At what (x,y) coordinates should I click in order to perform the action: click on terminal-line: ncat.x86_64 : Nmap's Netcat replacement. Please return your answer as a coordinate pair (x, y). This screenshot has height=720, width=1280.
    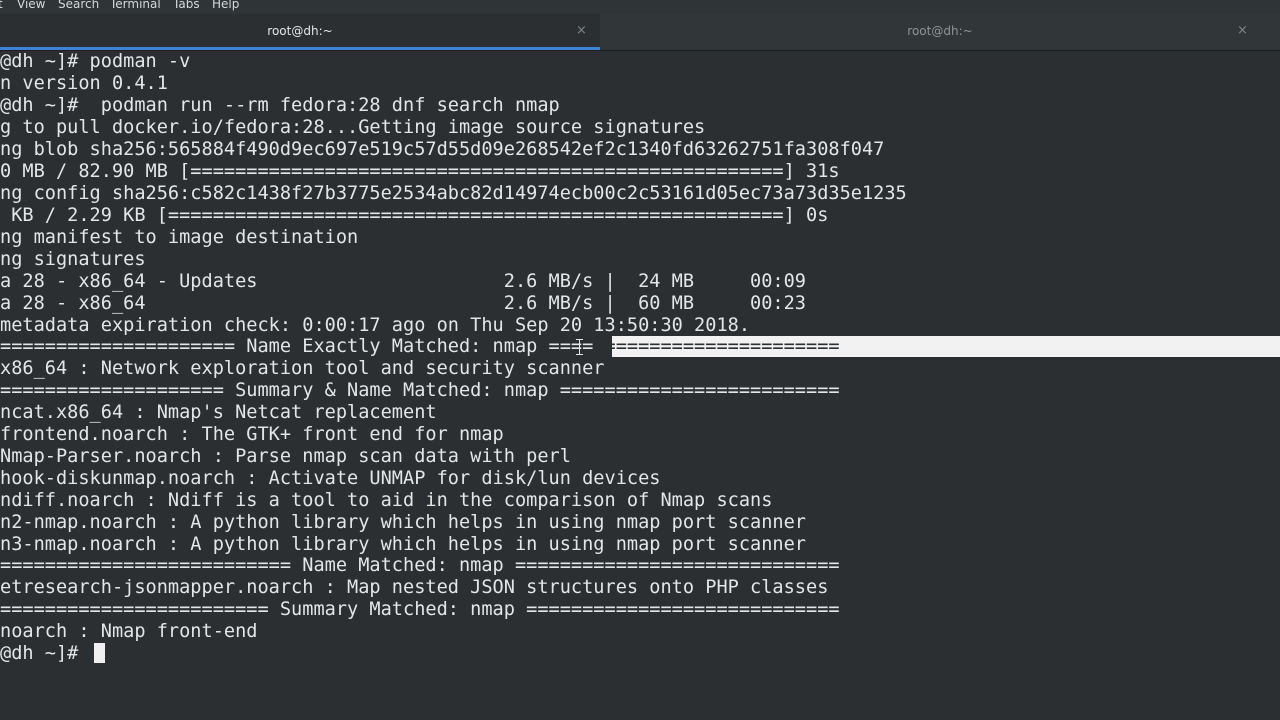
    Looking at the image, I should click on (218, 412).